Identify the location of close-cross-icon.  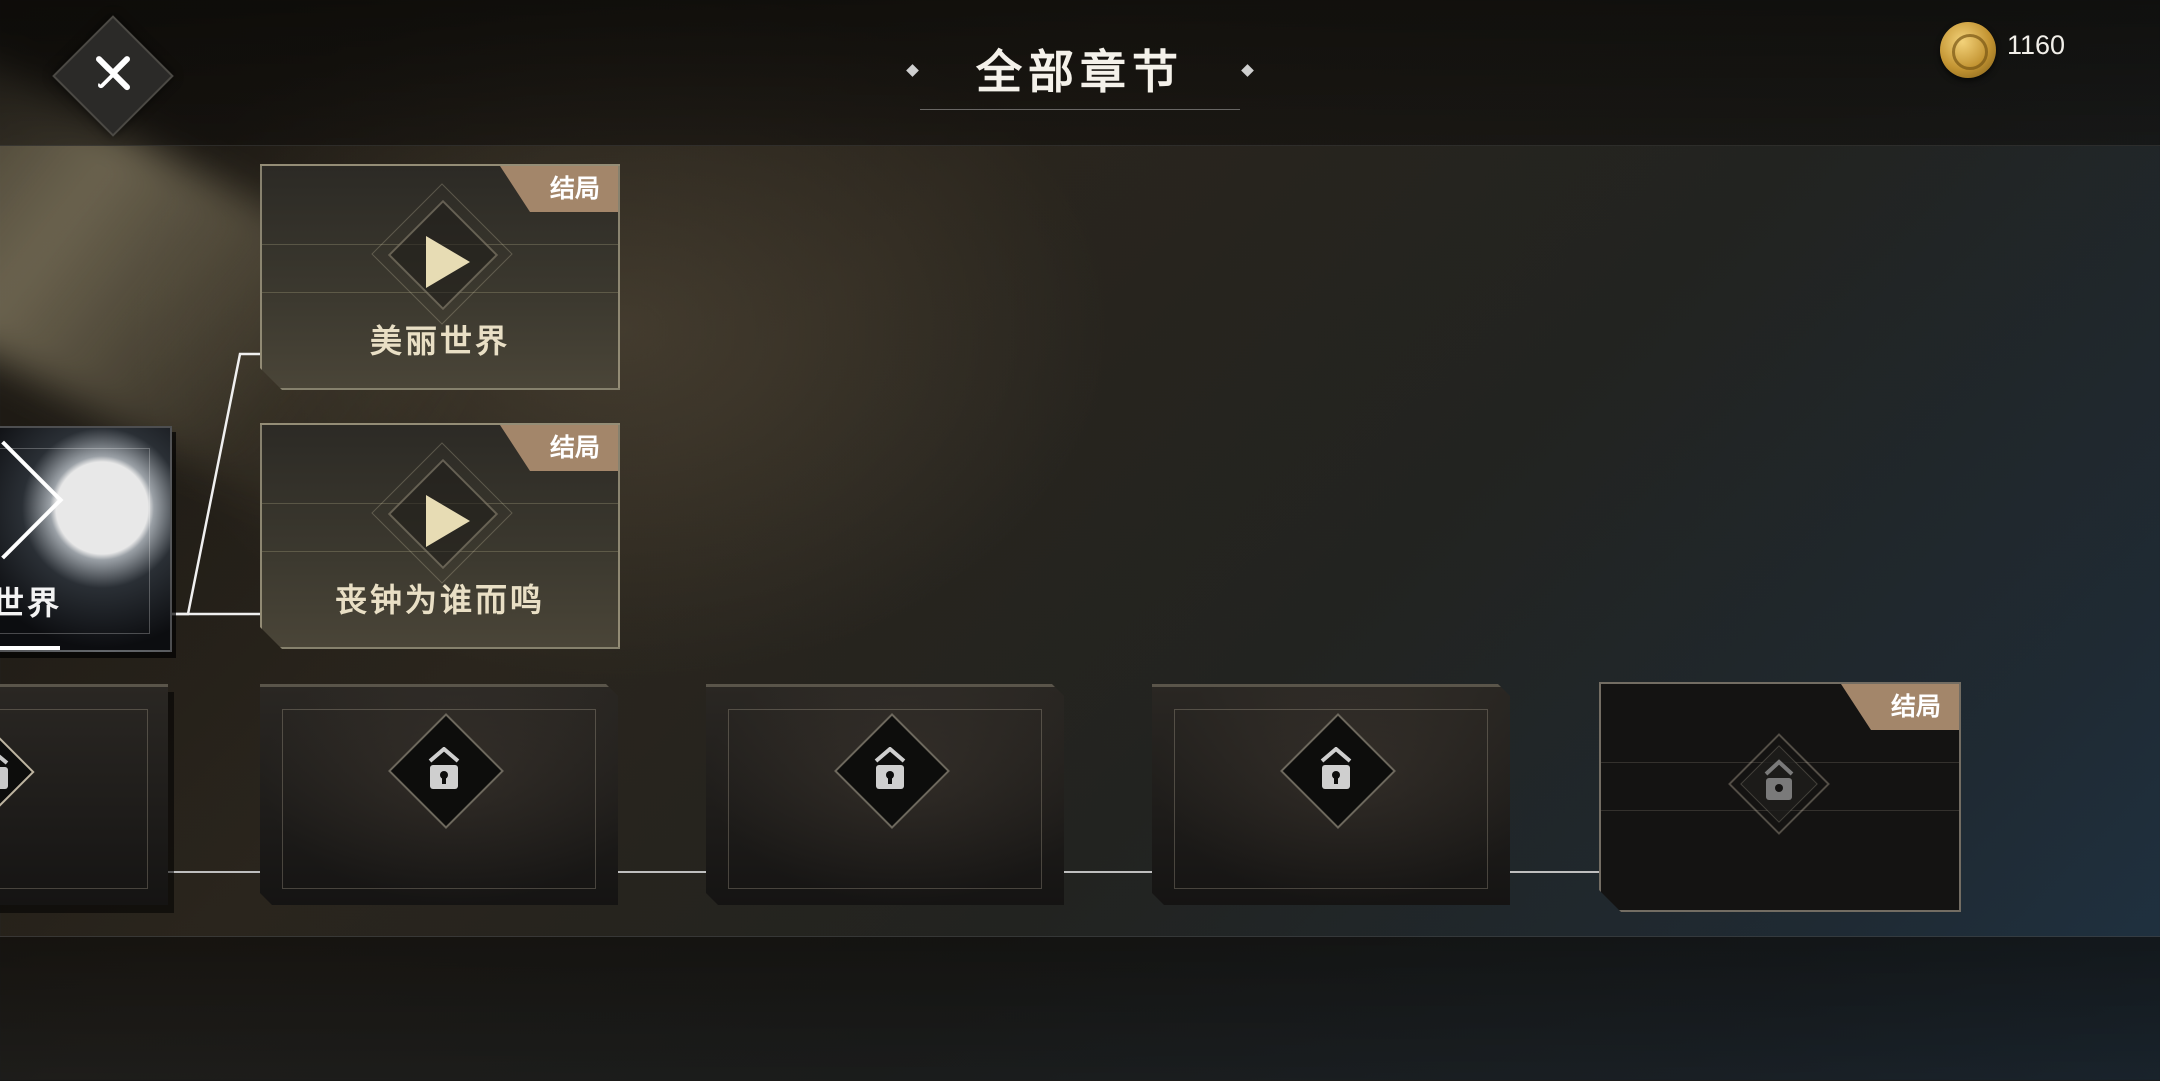
(113, 73).